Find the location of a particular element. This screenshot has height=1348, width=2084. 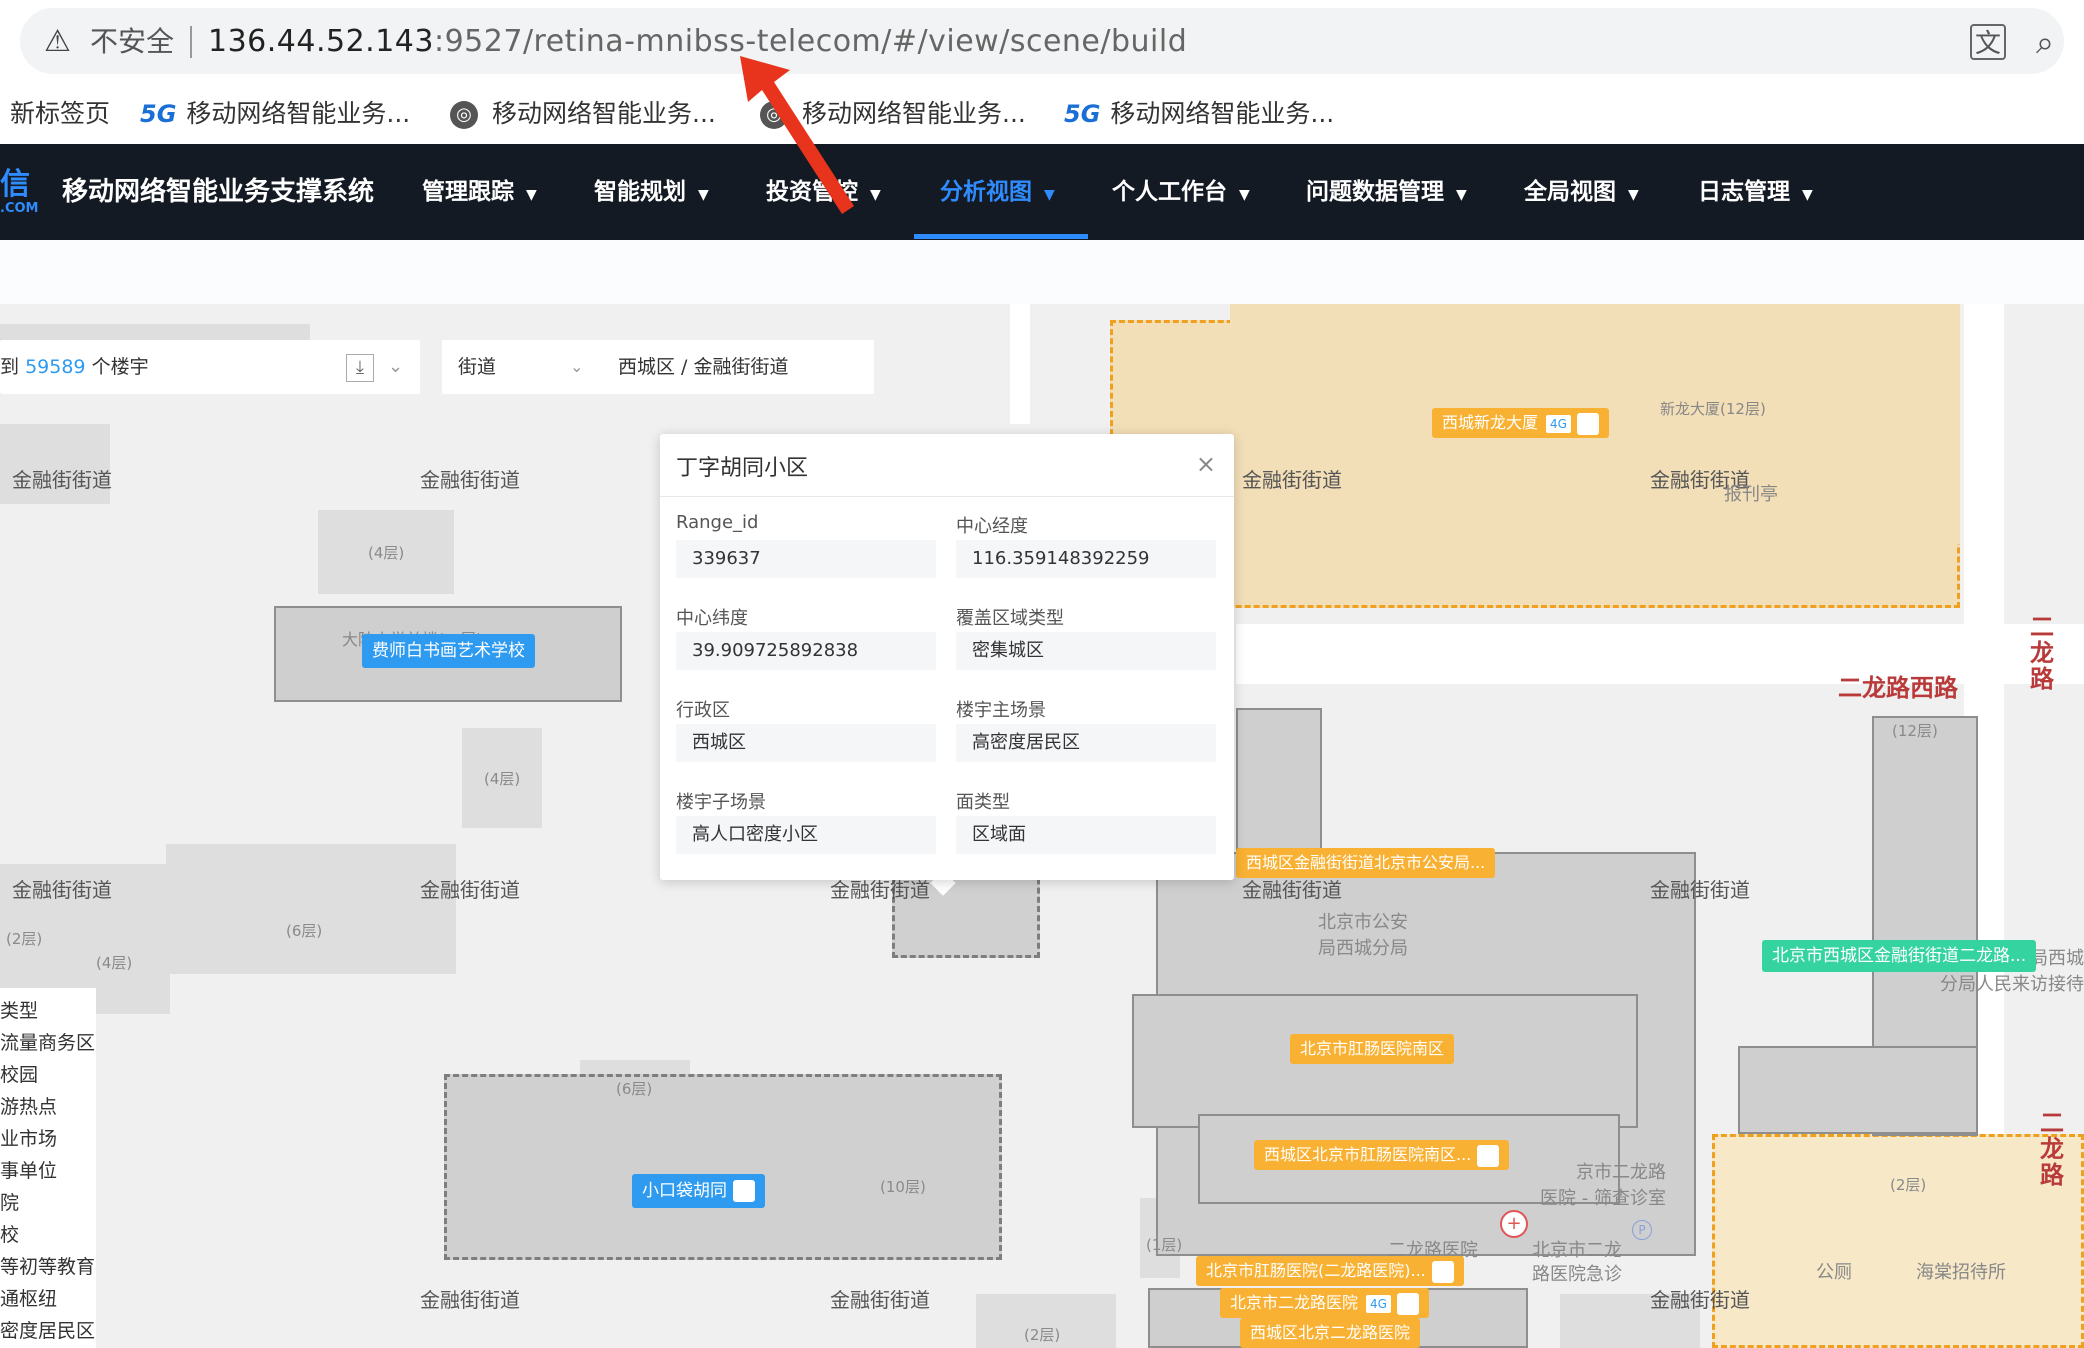

nav-personal-workbench: 个人工作台 ▼ is located at coordinates (1181, 192).